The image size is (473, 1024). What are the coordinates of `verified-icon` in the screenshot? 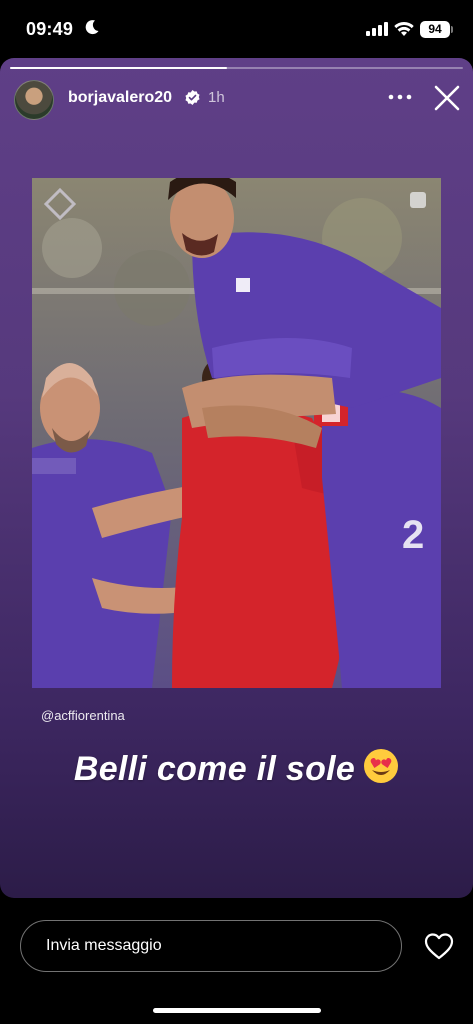 It's located at (192, 97).